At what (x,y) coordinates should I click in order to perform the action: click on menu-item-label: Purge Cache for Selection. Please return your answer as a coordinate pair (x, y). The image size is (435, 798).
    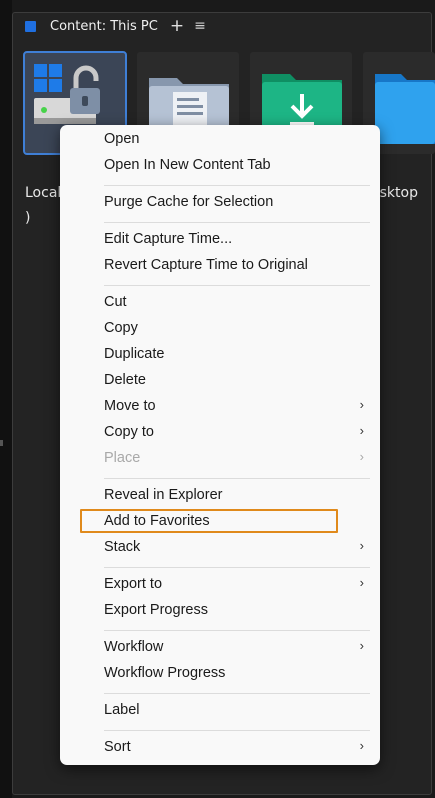
    Looking at the image, I should click on (189, 202).